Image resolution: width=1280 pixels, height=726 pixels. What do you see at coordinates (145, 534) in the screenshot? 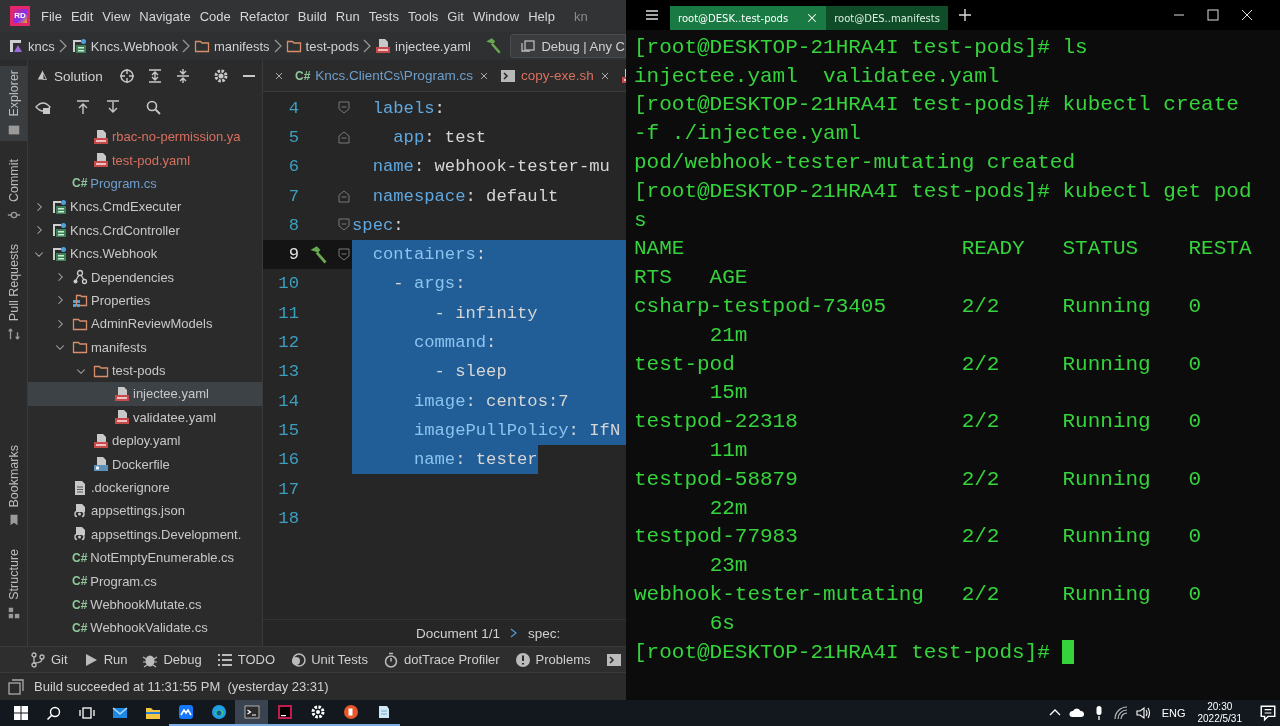
I see `tree-item: appsettings.Development.` at bounding box center [145, 534].